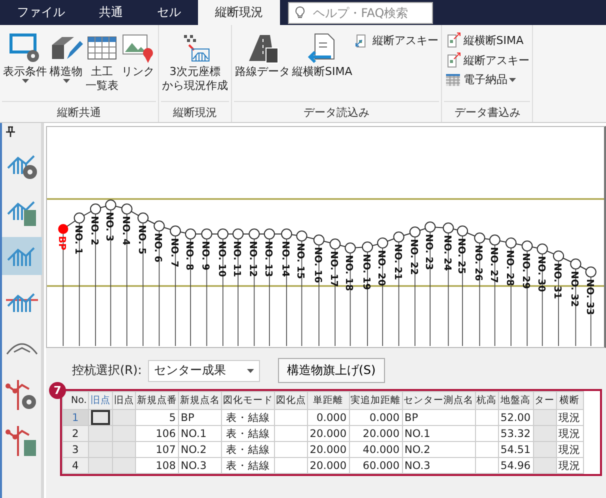 The image size is (606, 498). Describe the element at coordinates (156, 450) in the screenshot. I see `table-cell: 107` at that location.